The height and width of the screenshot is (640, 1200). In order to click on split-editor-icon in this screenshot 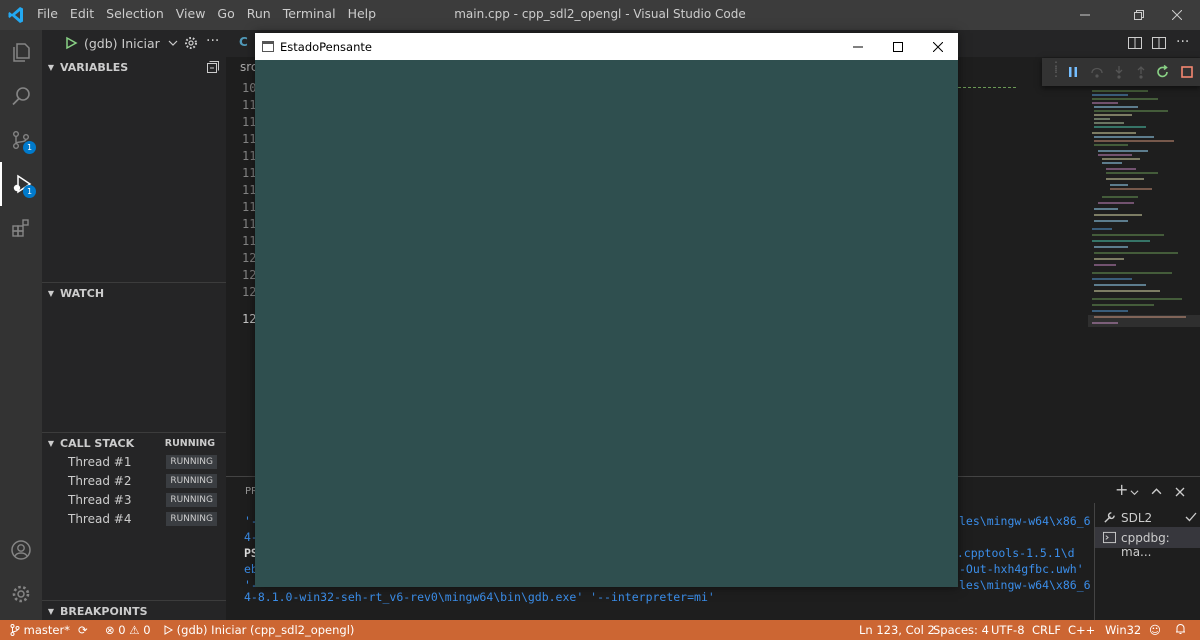, I will do `click(1135, 43)`.